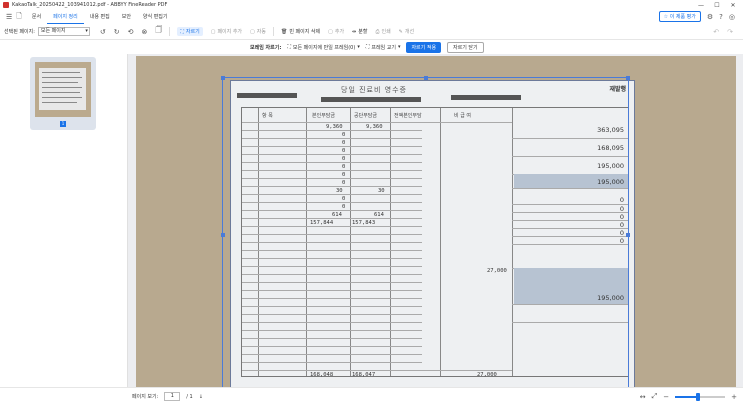  I want to click on rotate-right-icon: ↻, so click(117, 32).